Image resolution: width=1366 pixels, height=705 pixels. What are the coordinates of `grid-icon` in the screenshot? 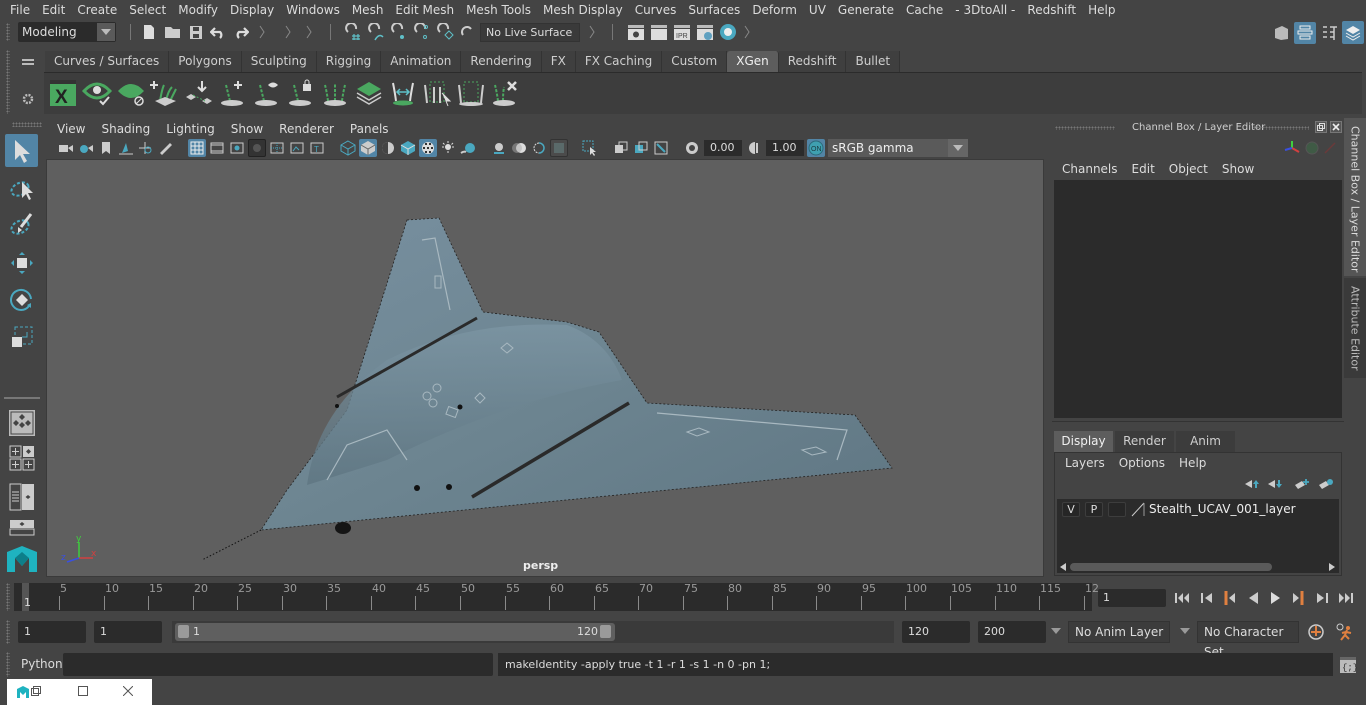 It's located at (197, 148).